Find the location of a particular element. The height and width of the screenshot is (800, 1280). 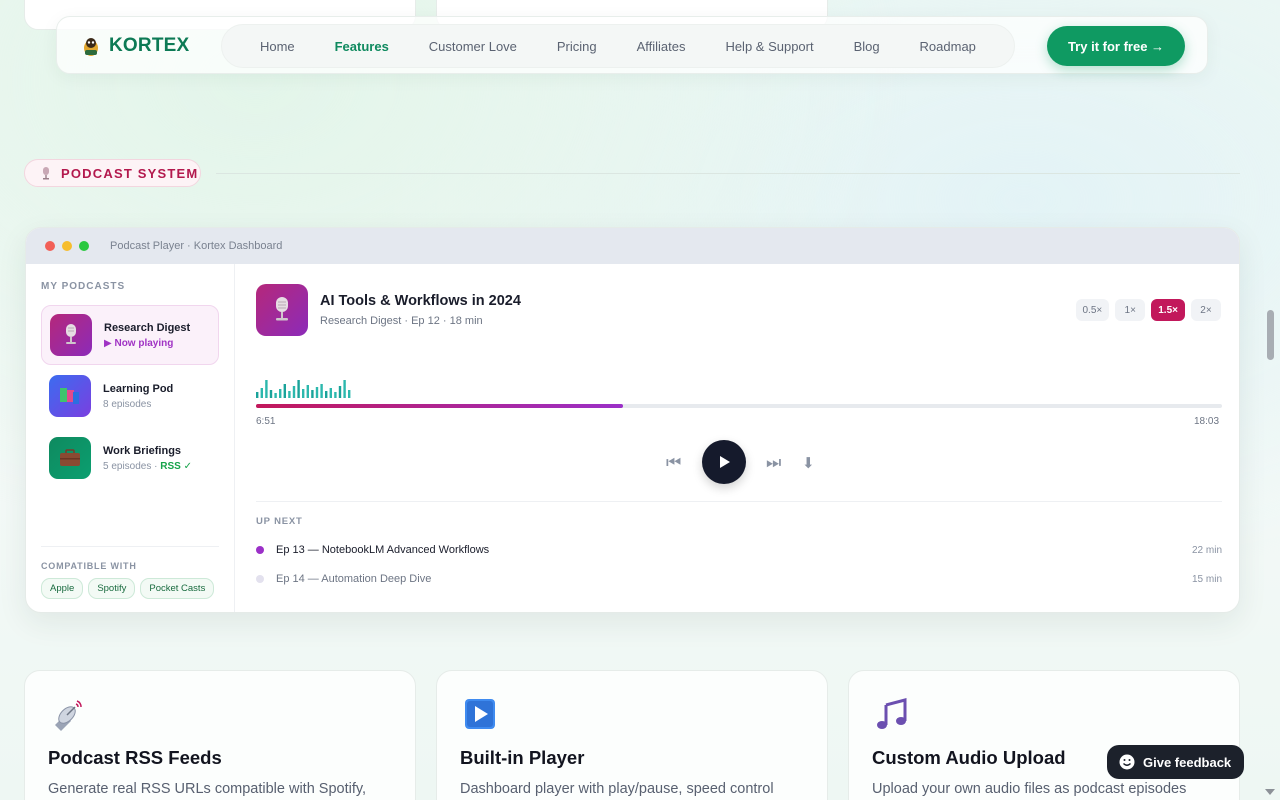

nav-link-pricing: Pricing is located at coordinates (577, 46).